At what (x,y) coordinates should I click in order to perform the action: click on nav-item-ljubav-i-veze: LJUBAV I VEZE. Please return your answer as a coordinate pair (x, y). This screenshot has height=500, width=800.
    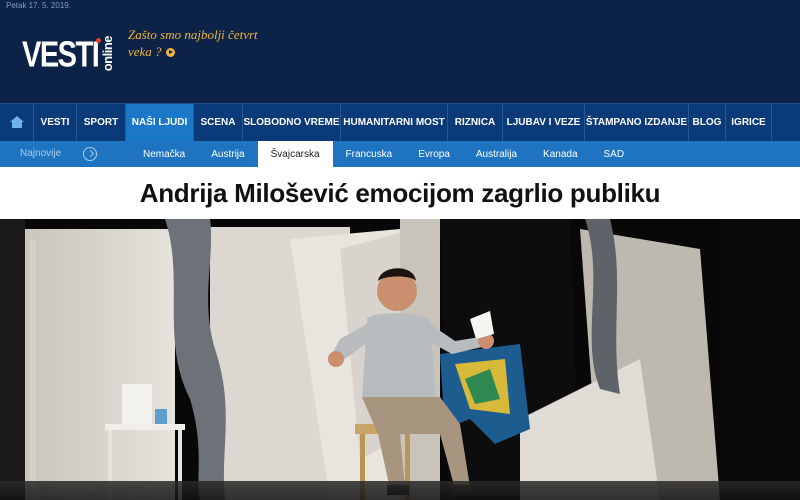
    Looking at the image, I should click on (544, 122).